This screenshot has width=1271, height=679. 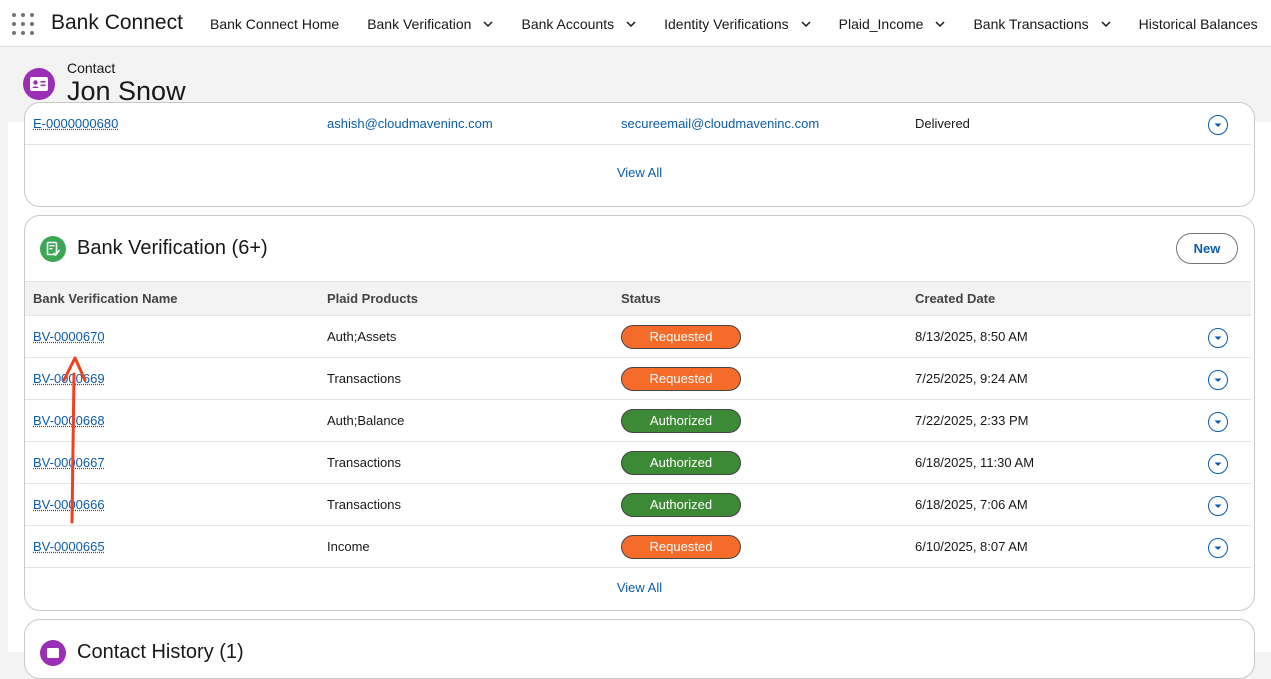 I want to click on nav-tab-plaid-income: Plaid_Income, so click(x=892, y=23).